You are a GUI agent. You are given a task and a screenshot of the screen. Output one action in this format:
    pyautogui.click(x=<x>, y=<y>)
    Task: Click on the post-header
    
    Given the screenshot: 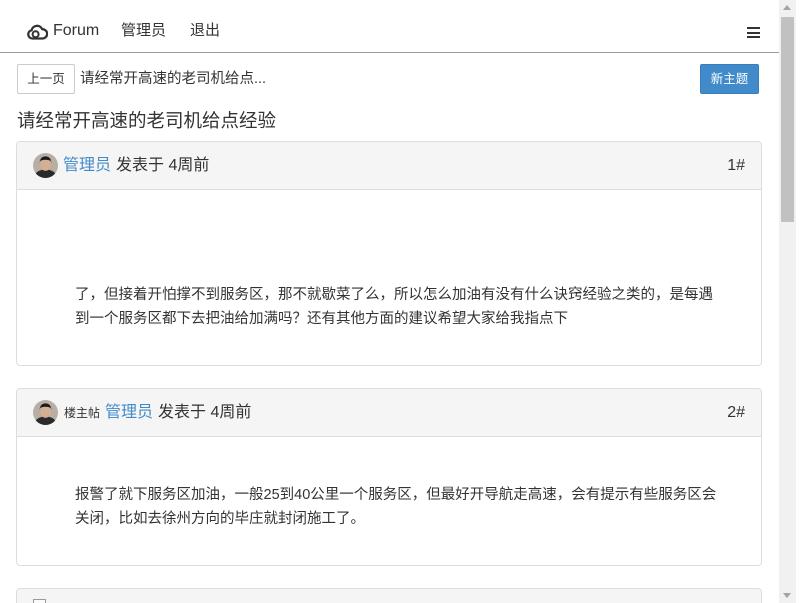 What is the action you would take?
    pyautogui.click(x=389, y=596)
    